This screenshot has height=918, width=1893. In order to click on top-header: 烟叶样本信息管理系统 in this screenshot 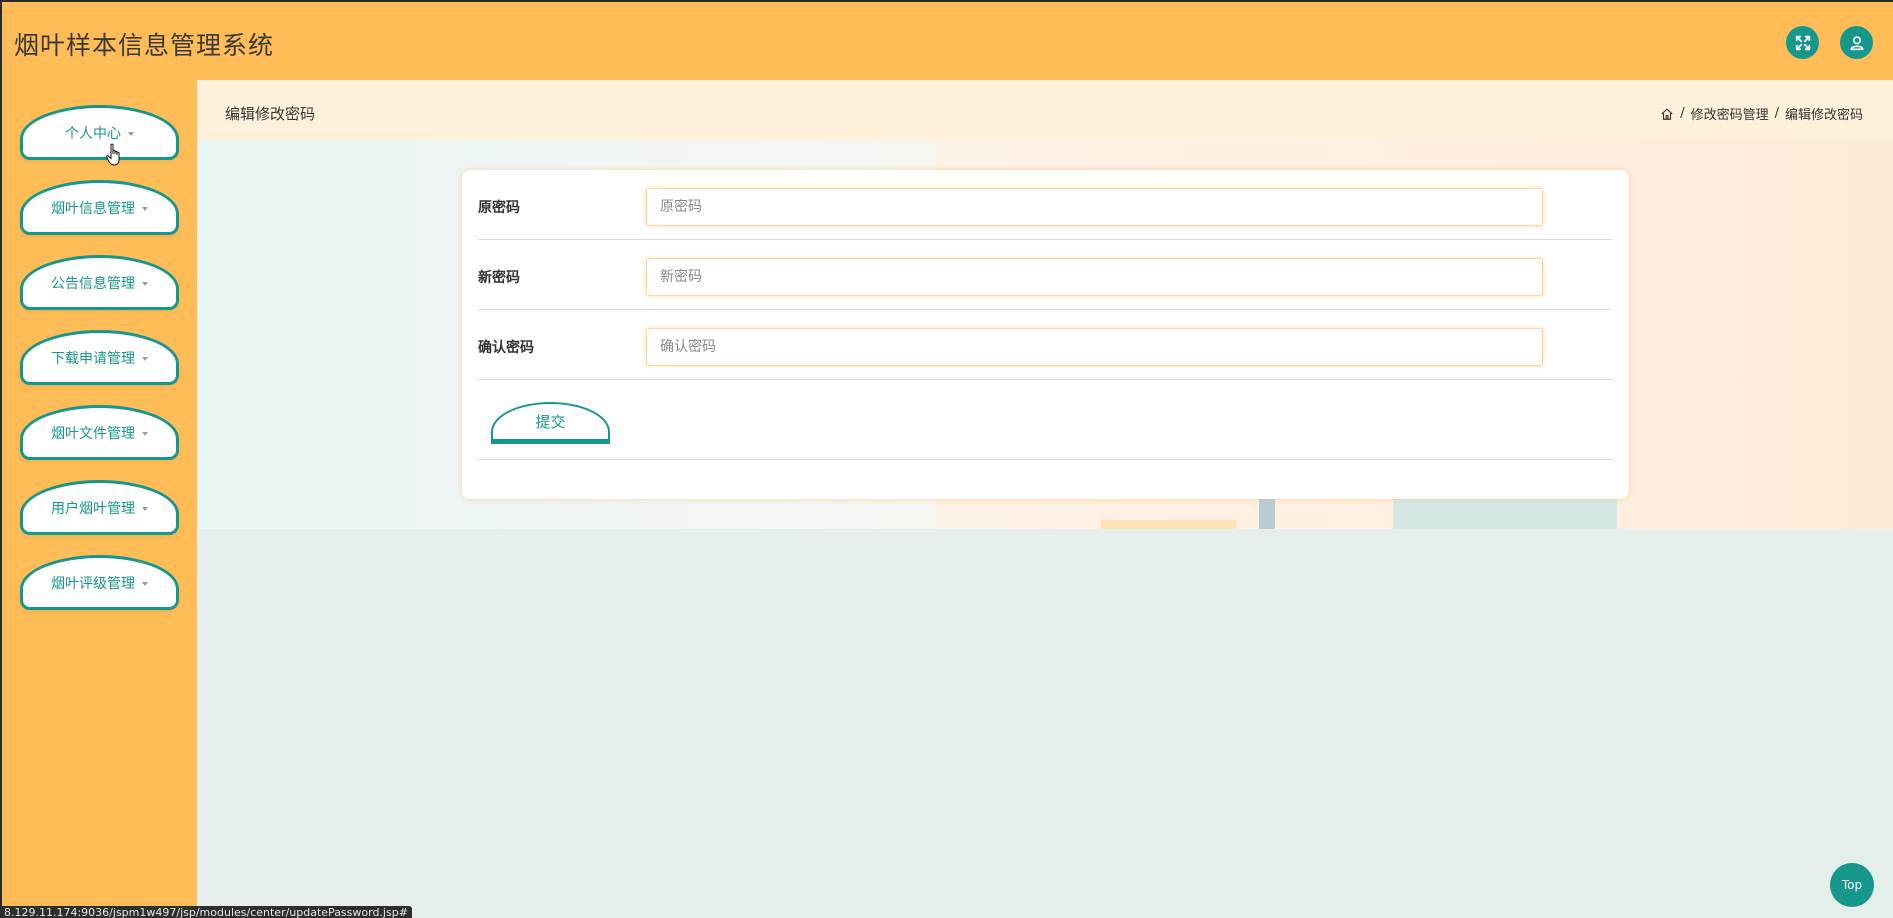, I will do `click(946, 40)`.